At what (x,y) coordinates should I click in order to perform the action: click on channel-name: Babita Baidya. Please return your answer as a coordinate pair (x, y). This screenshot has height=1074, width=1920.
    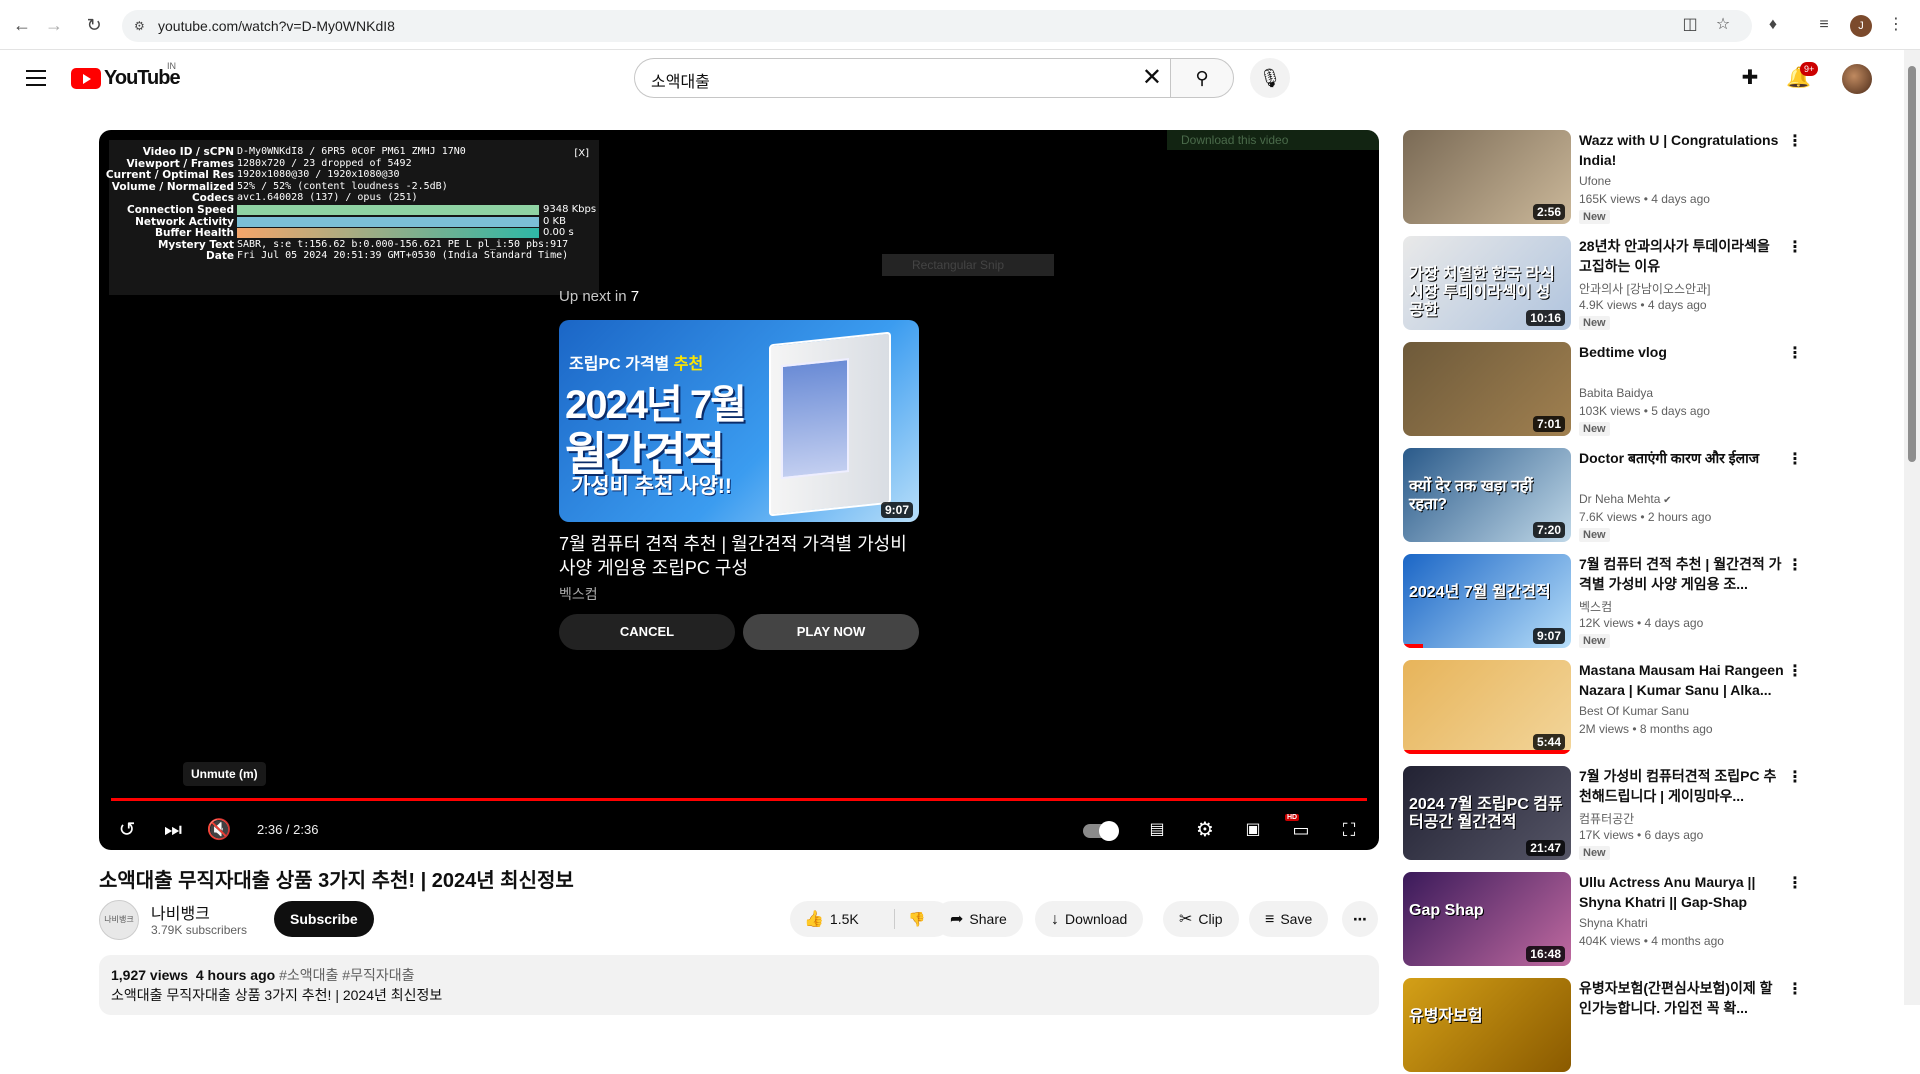
    Looking at the image, I should click on (1616, 393).